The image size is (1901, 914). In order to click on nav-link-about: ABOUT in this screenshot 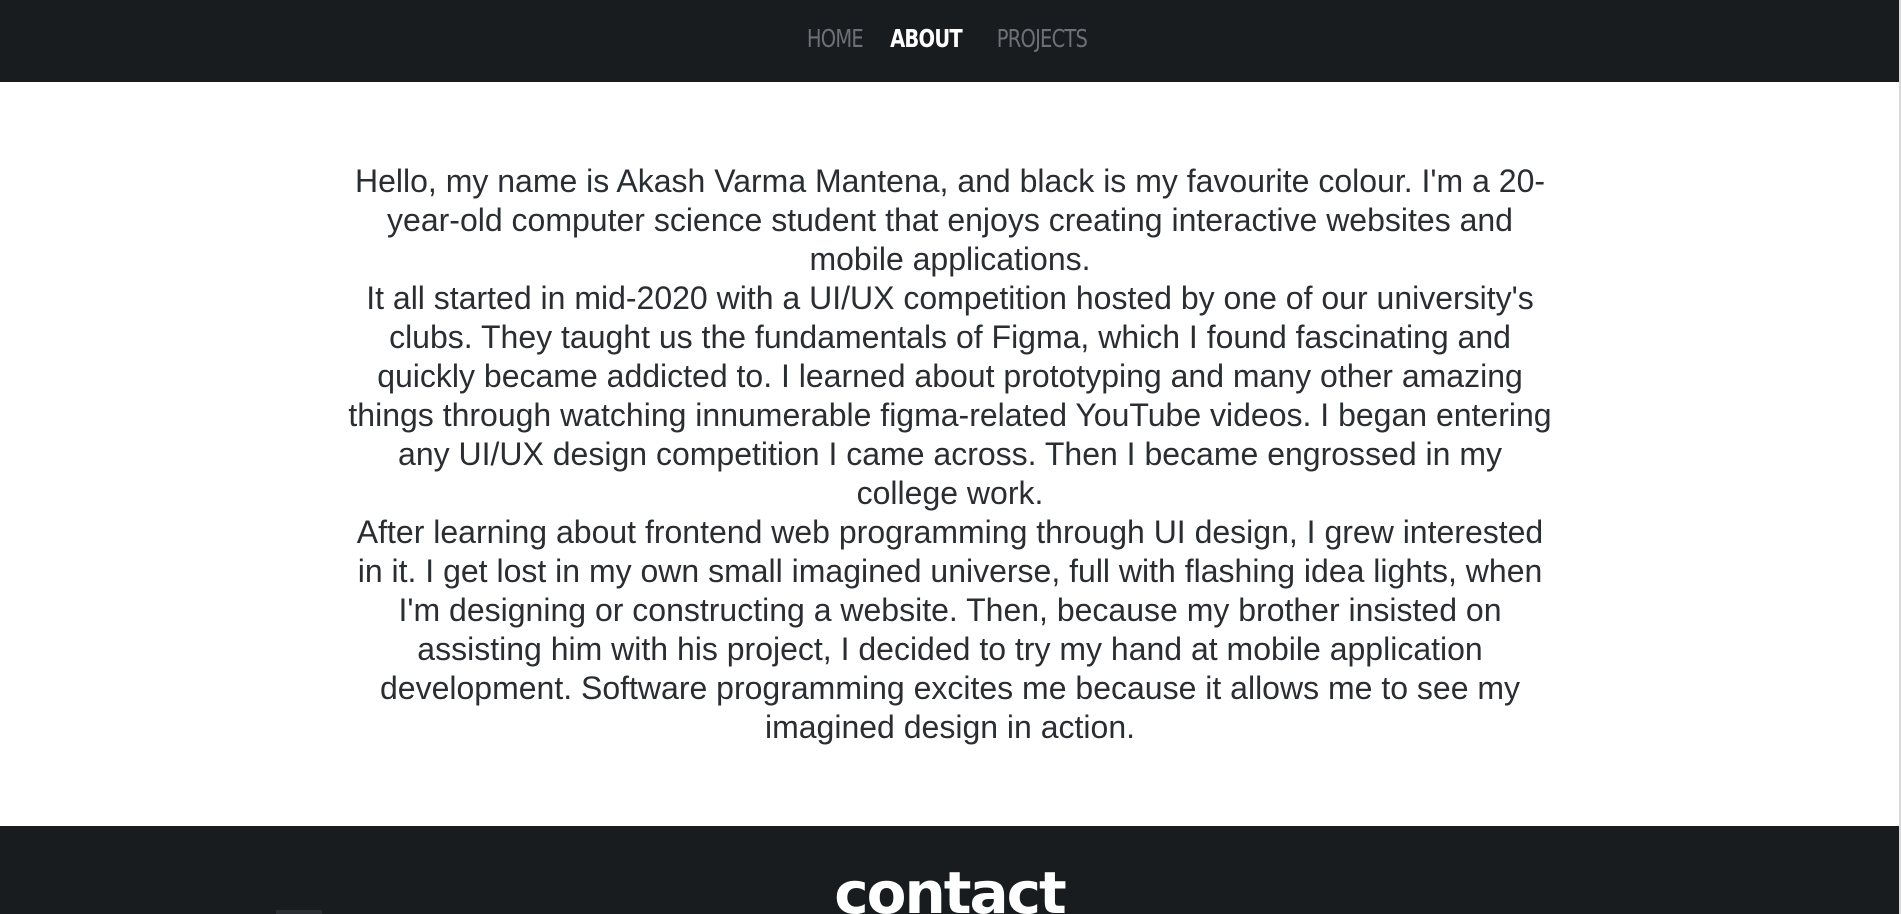, I will do `click(927, 38)`.